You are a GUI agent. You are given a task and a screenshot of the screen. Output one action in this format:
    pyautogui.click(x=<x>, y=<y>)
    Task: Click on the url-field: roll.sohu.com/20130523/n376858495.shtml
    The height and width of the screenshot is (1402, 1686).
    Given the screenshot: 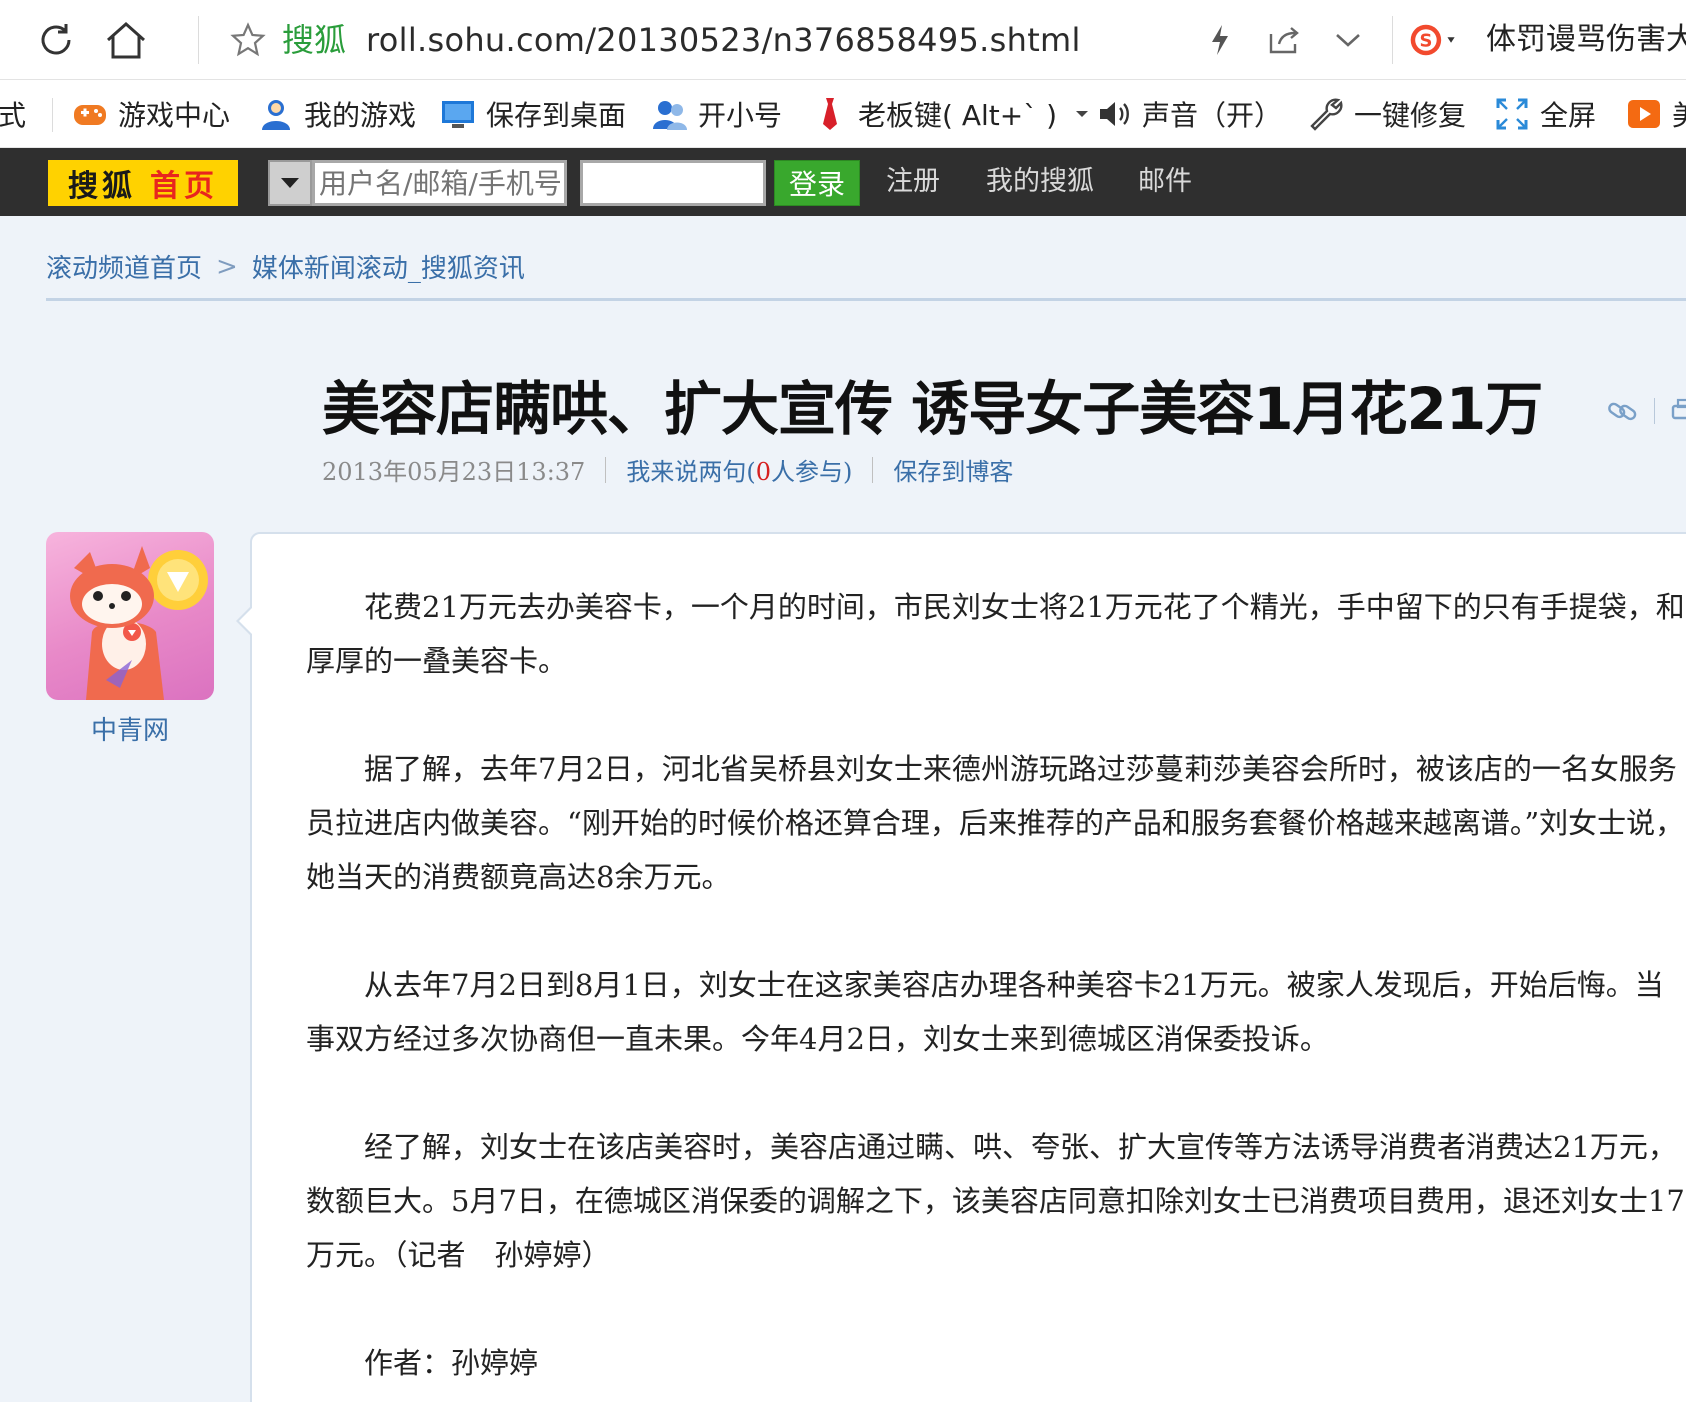 What is the action you would take?
    pyautogui.click(x=723, y=40)
    